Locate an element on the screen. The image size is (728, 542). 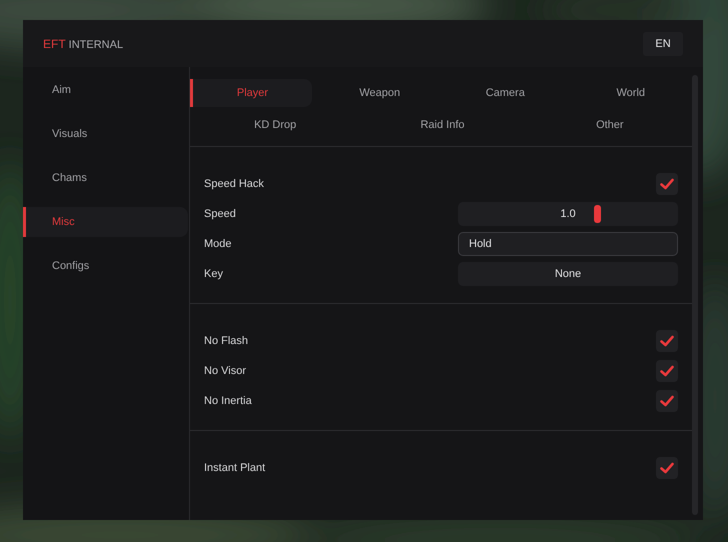
setting-label: Instant Plant is located at coordinates (235, 468).